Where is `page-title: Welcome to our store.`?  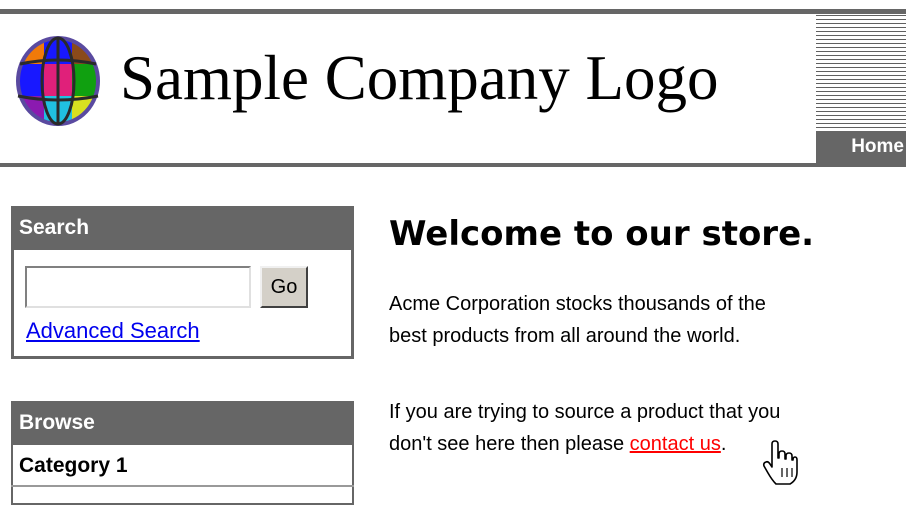
page-title: Welcome to our store. is located at coordinates (602, 234).